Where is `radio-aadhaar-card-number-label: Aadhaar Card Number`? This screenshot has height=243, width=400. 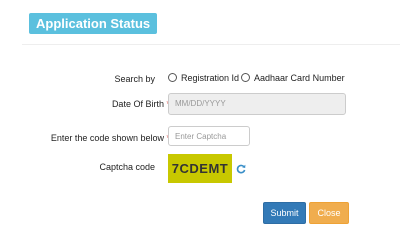 radio-aadhaar-card-number-label: Aadhaar Card Number is located at coordinates (299, 78).